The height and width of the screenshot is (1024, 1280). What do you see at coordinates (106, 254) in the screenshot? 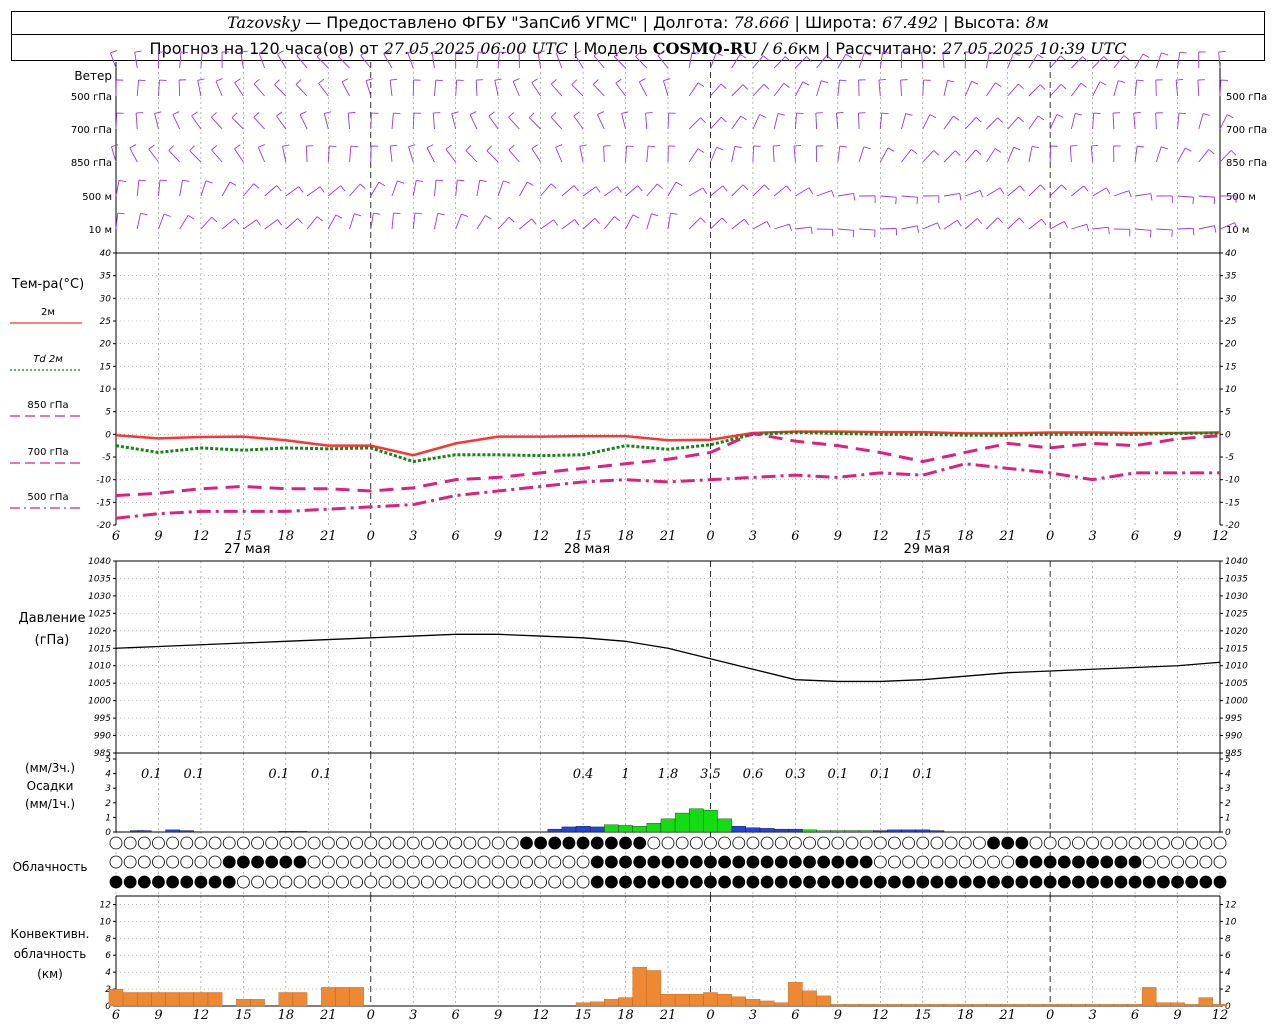
I see `temp-ytick-label: 40` at bounding box center [106, 254].